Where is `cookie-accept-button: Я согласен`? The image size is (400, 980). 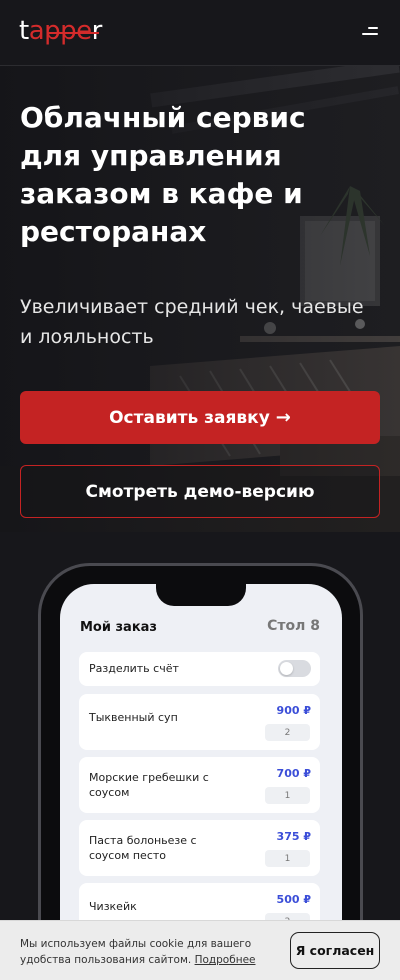
cookie-accept-button: Я согласен is located at coordinates (335, 950).